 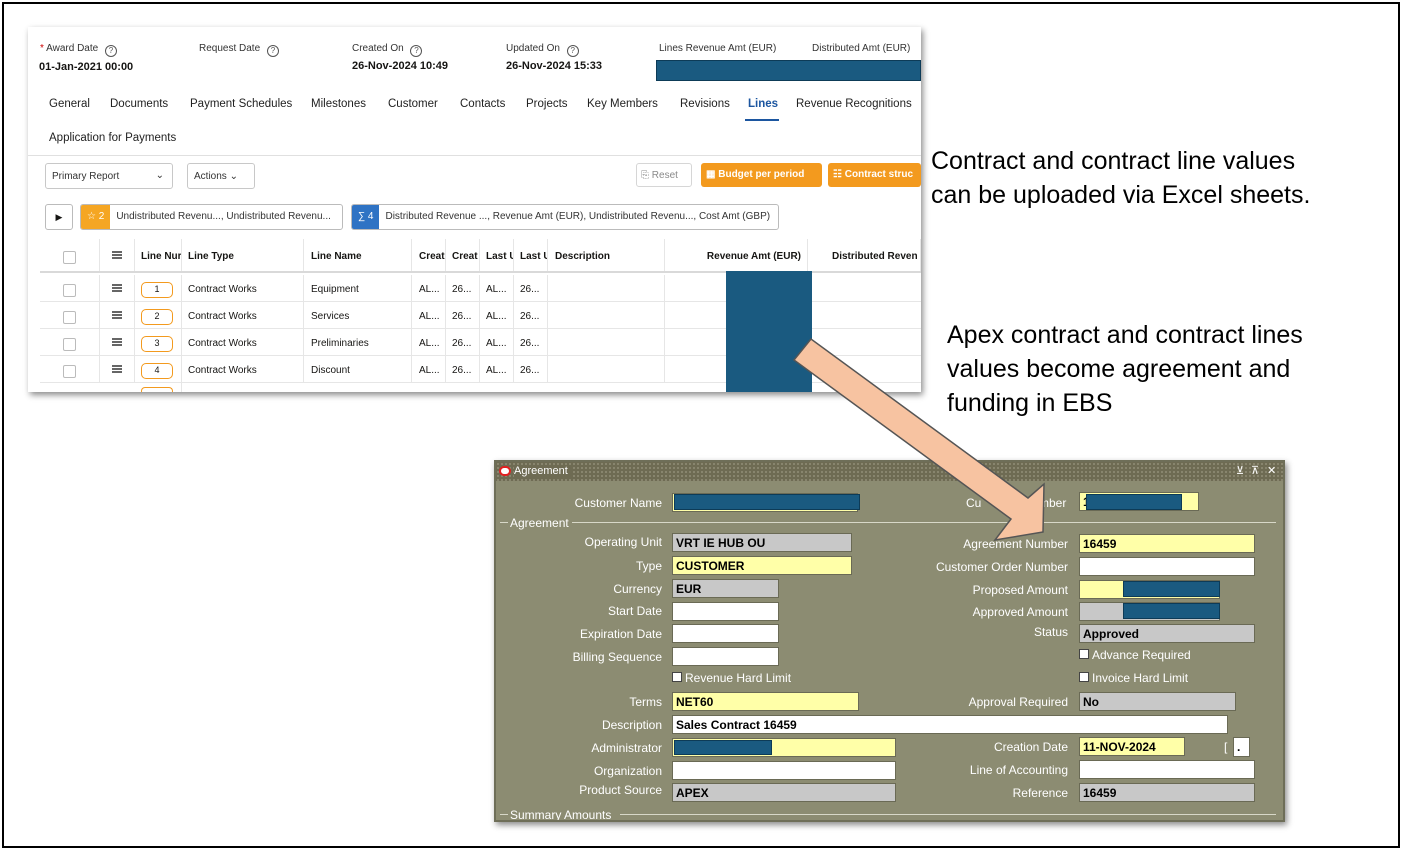 I want to click on type-field: CUSTOMER, so click(x=762, y=565).